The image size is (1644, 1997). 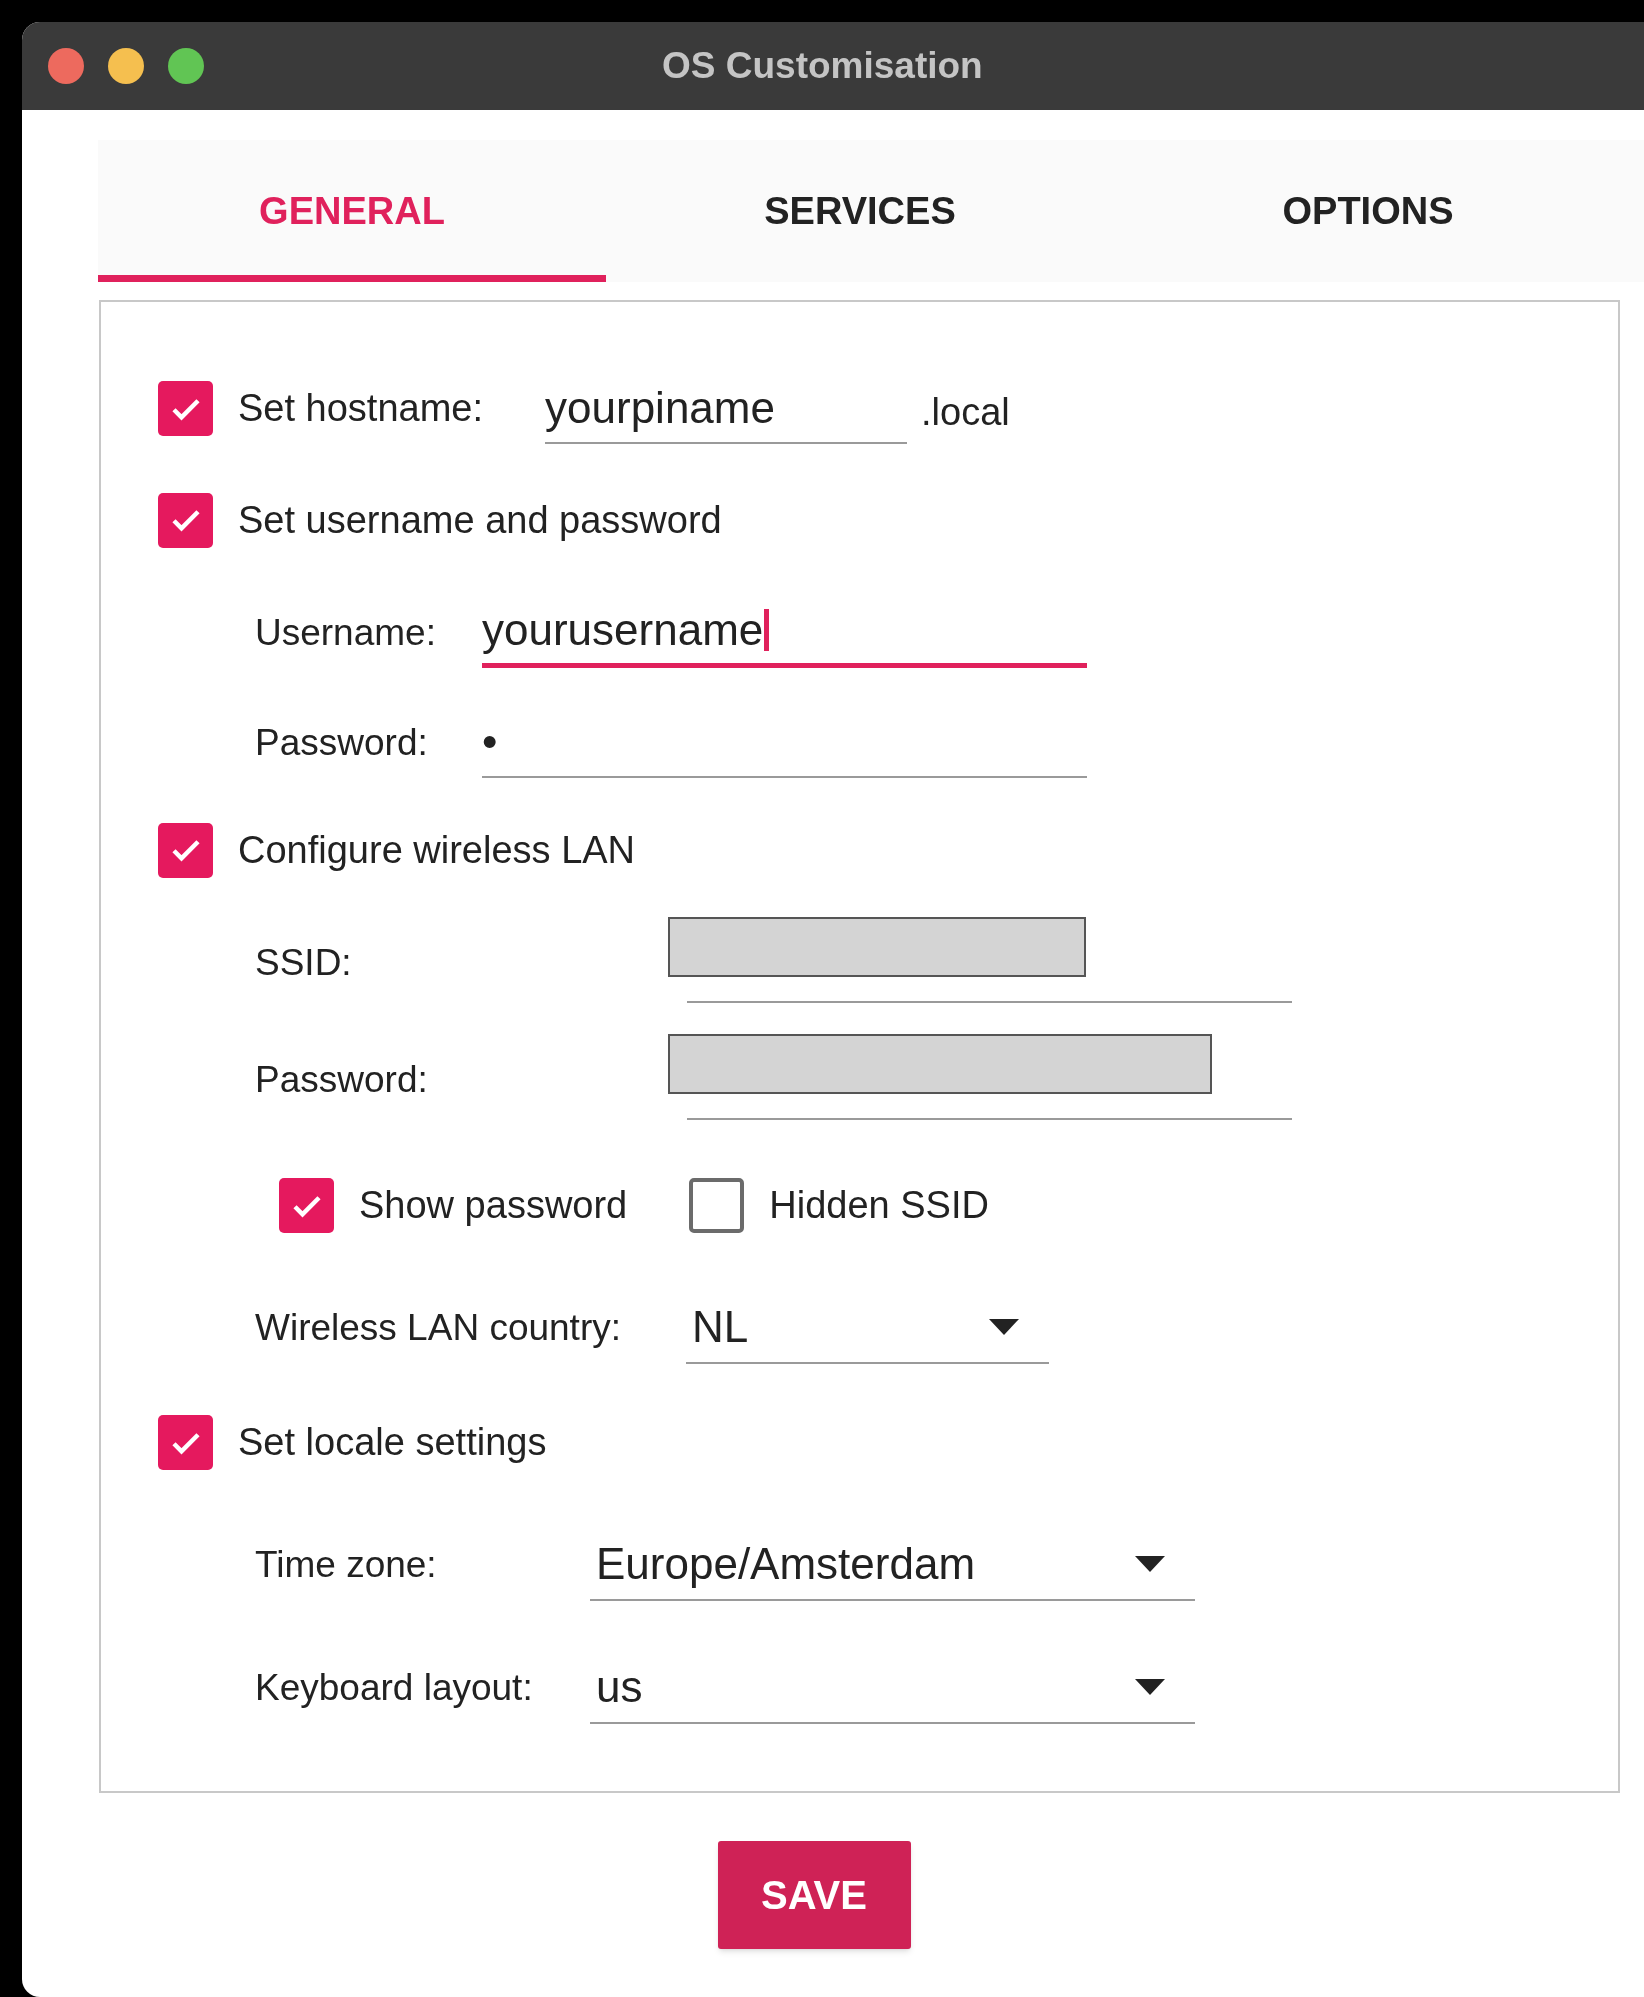 What do you see at coordinates (304, 962) in the screenshot?
I see `field-label: SSID:` at bounding box center [304, 962].